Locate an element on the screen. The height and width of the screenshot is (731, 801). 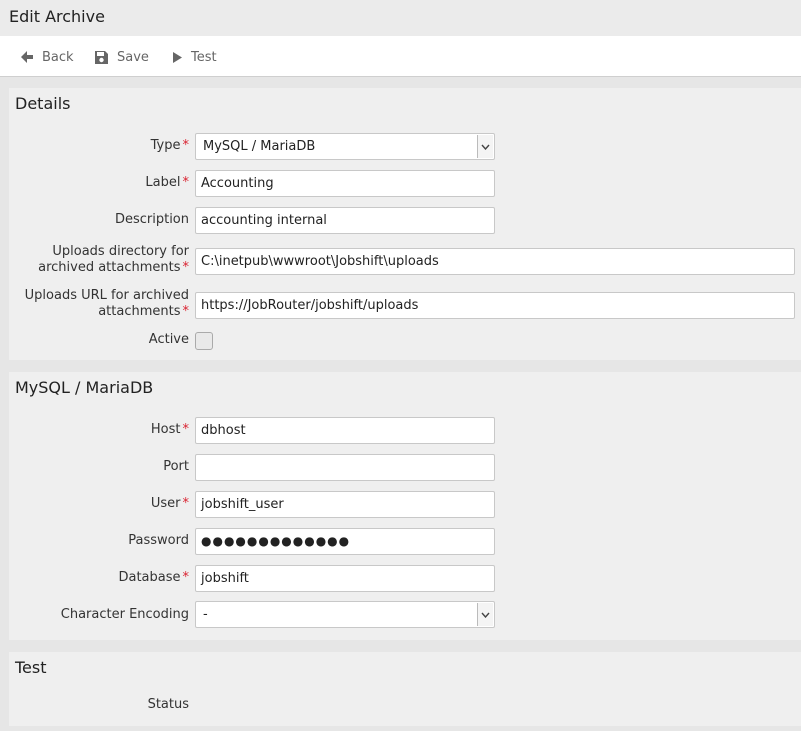
active-label: Active is located at coordinates (168, 339).